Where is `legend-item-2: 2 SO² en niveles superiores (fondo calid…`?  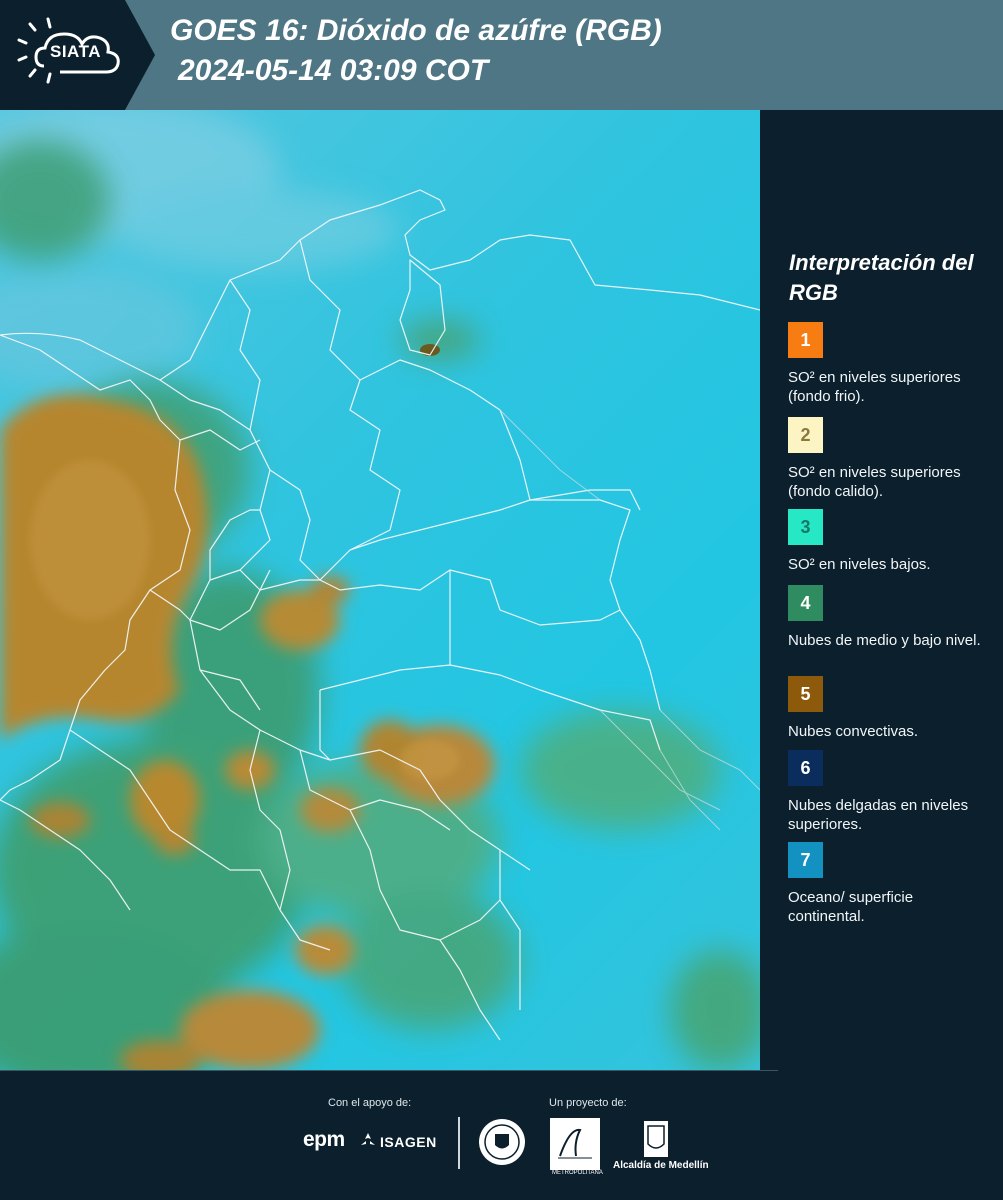 legend-item-2: 2 SO² en niveles superiores (fondo calid… is located at coordinates (890, 459).